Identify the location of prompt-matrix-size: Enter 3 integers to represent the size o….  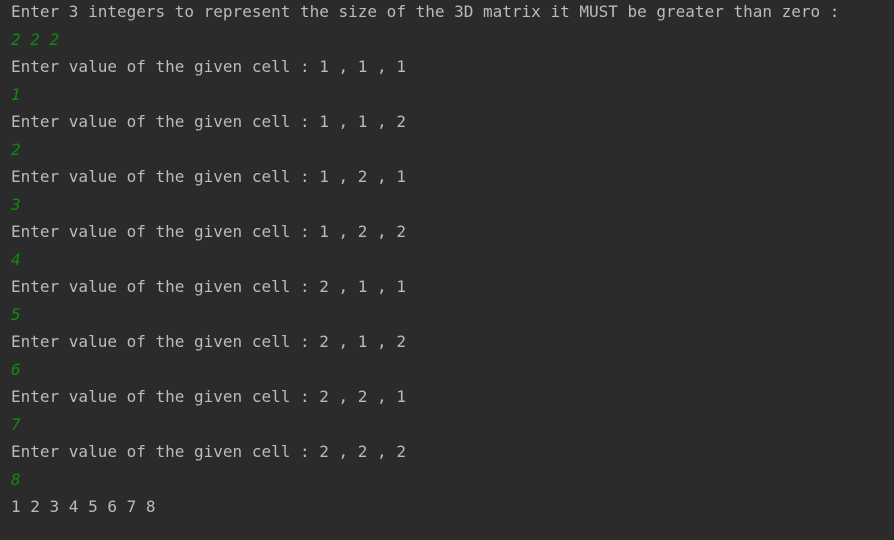
(425, 11).